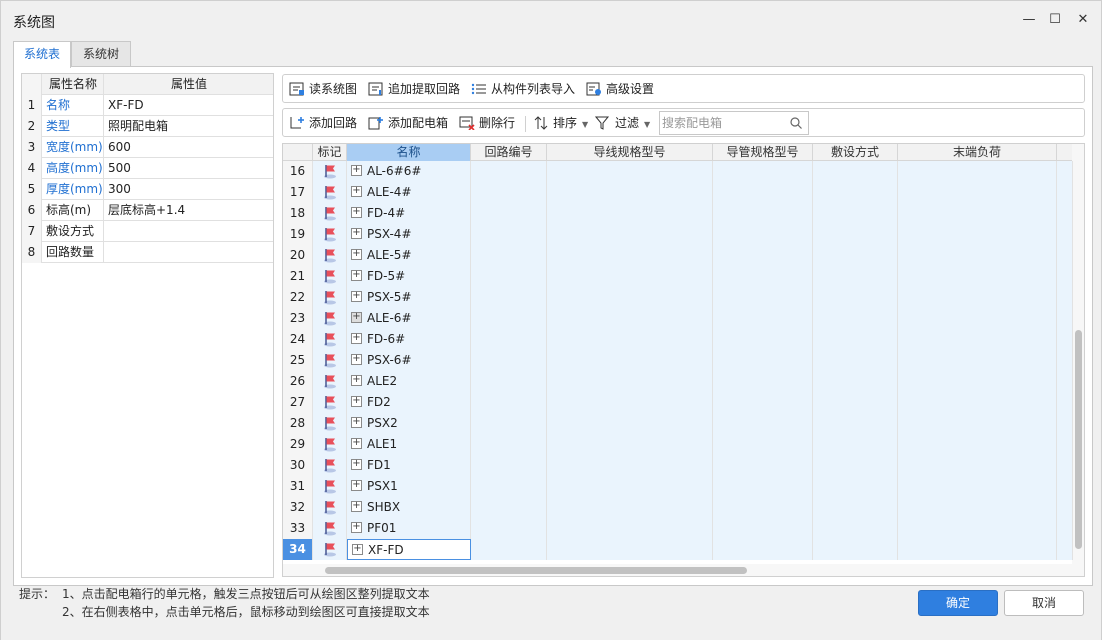 This screenshot has width=1102, height=640. I want to click on advanced-settings-button: 高级设置, so click(620, 89).